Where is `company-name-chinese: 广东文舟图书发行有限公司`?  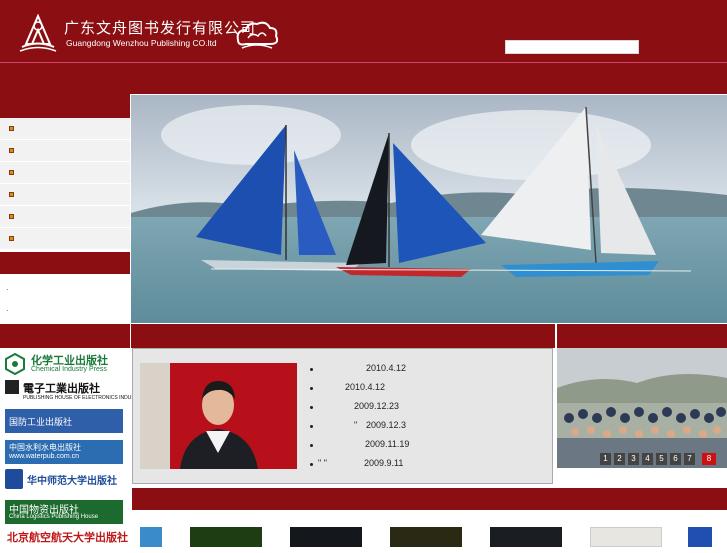
company-name-chinese: 广东文舟图书发行有限公司 is located at coordinates (160, 28).